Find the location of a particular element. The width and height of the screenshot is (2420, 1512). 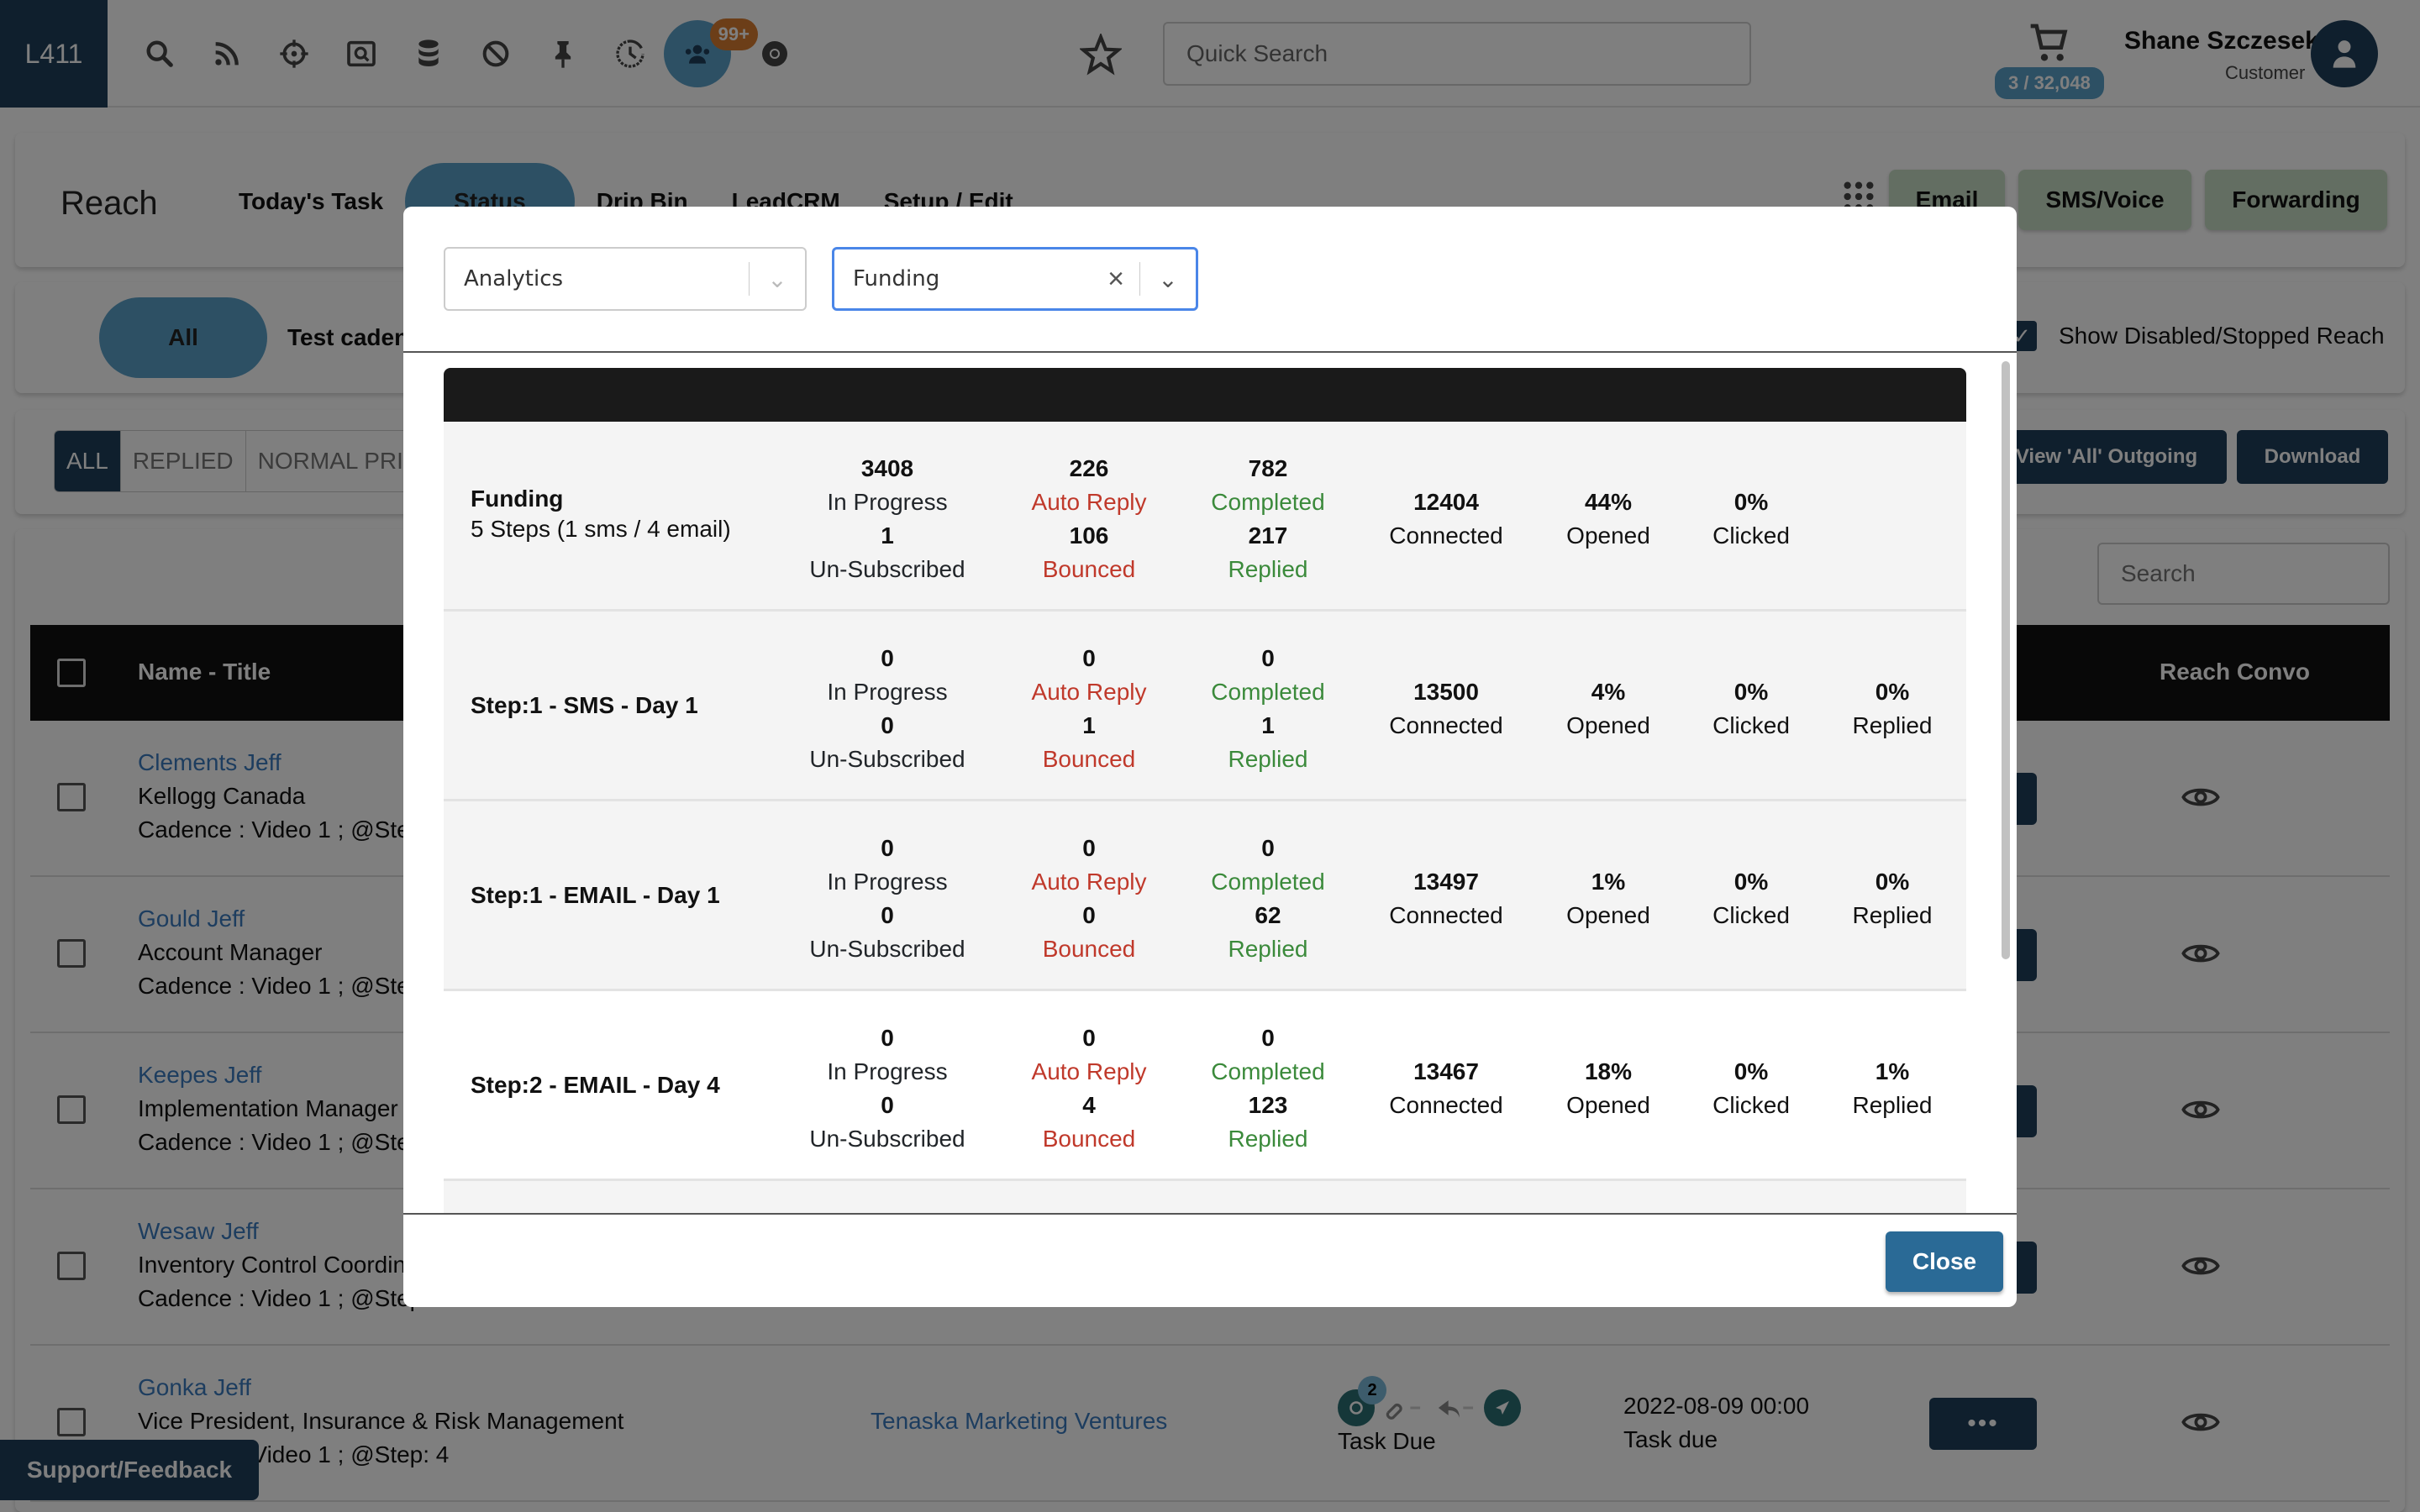

cadence-select: Funding × ⌄ is located at coordinates (1015, 279).